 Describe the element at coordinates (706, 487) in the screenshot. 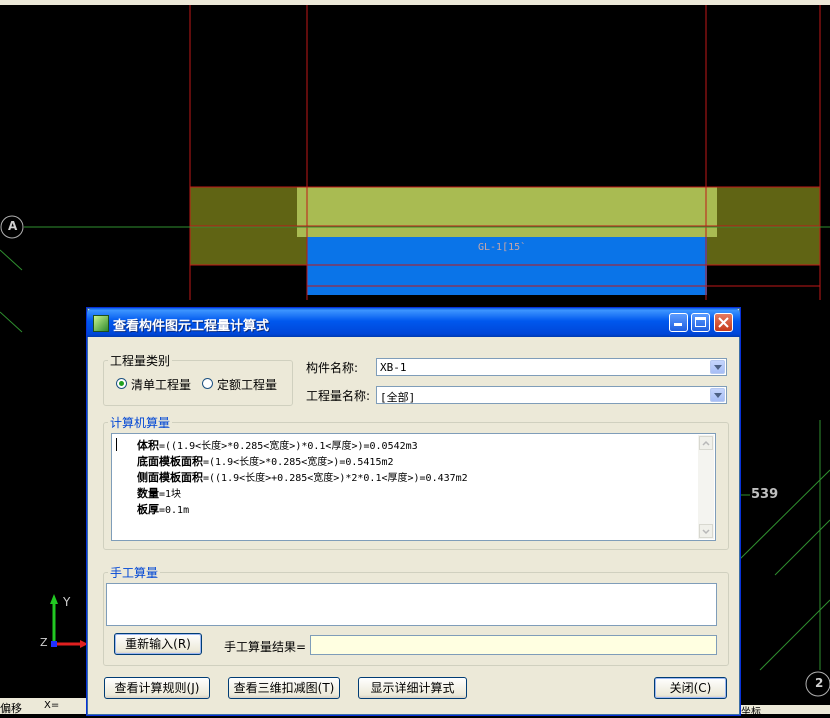

I see `vertical-scrollbar` at that location.